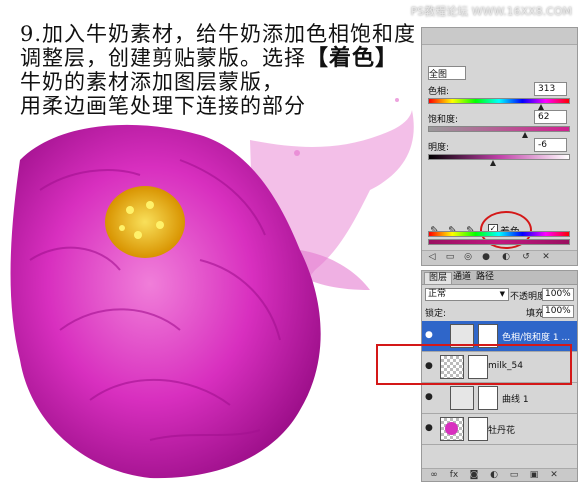 This screenshot has height=484, width=580. I want to click on layer-view-icon: ▭, so click(450, 257).